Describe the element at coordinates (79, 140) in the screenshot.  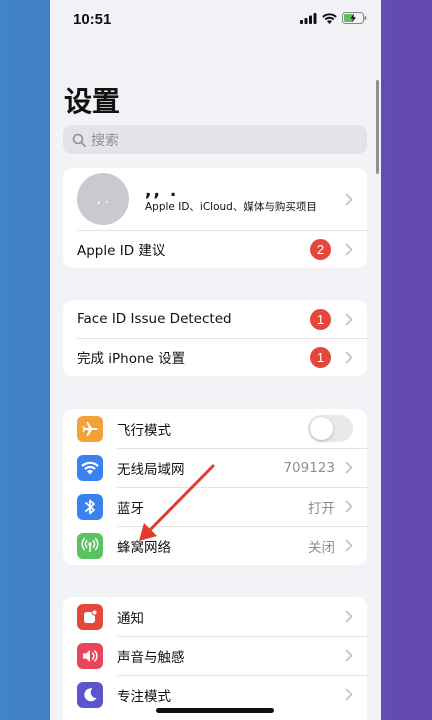
I see `search-icon` at that location.